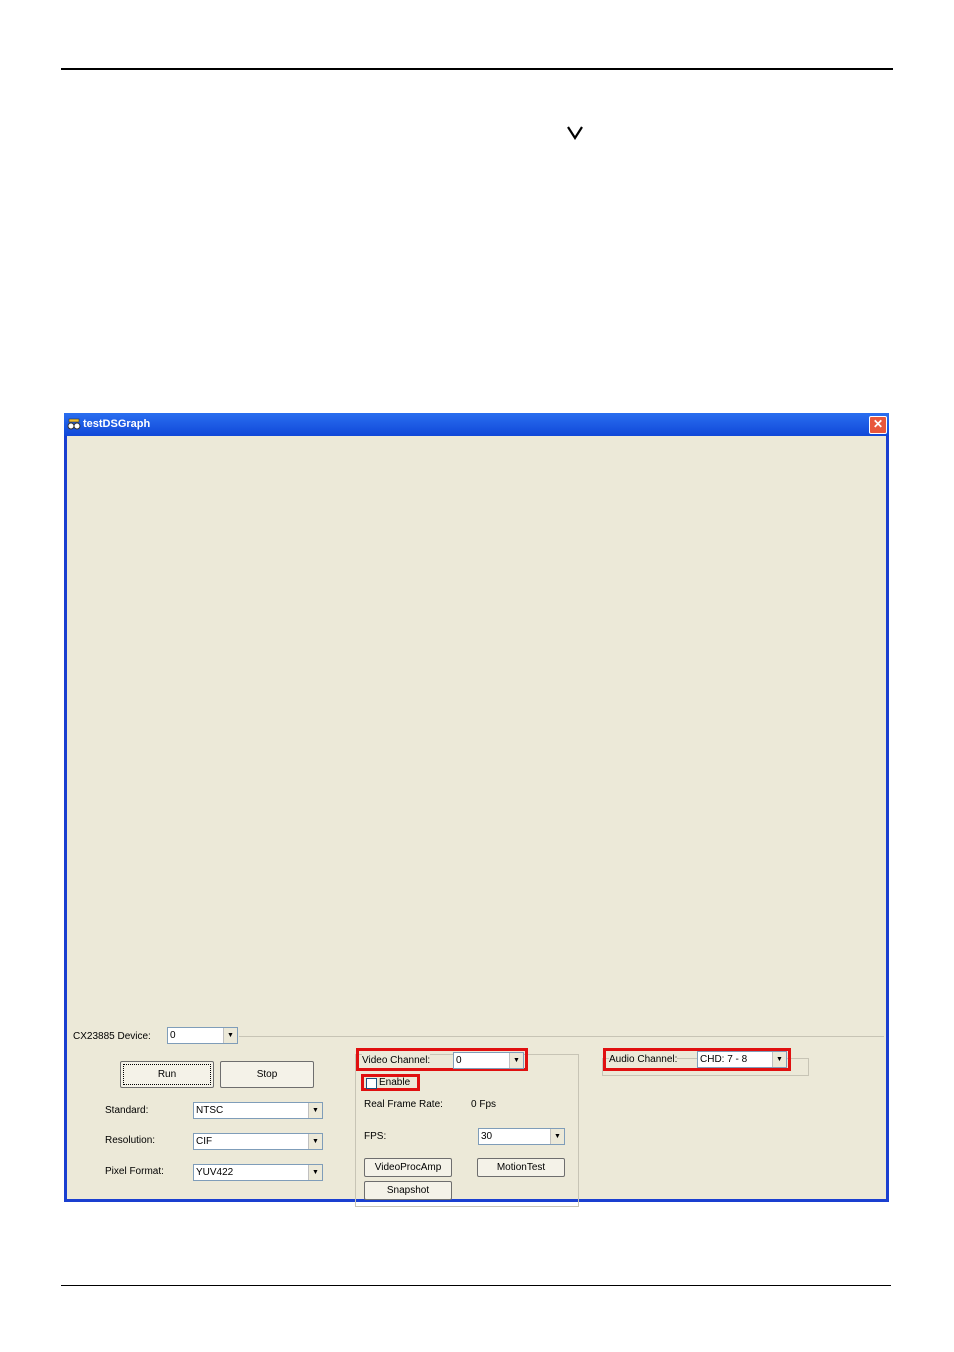  What do you see at coordinates (134, 1171) in the screenshot?
I see `pixel-format-label: Pixel Format:` at bounding box center [134, 1171].